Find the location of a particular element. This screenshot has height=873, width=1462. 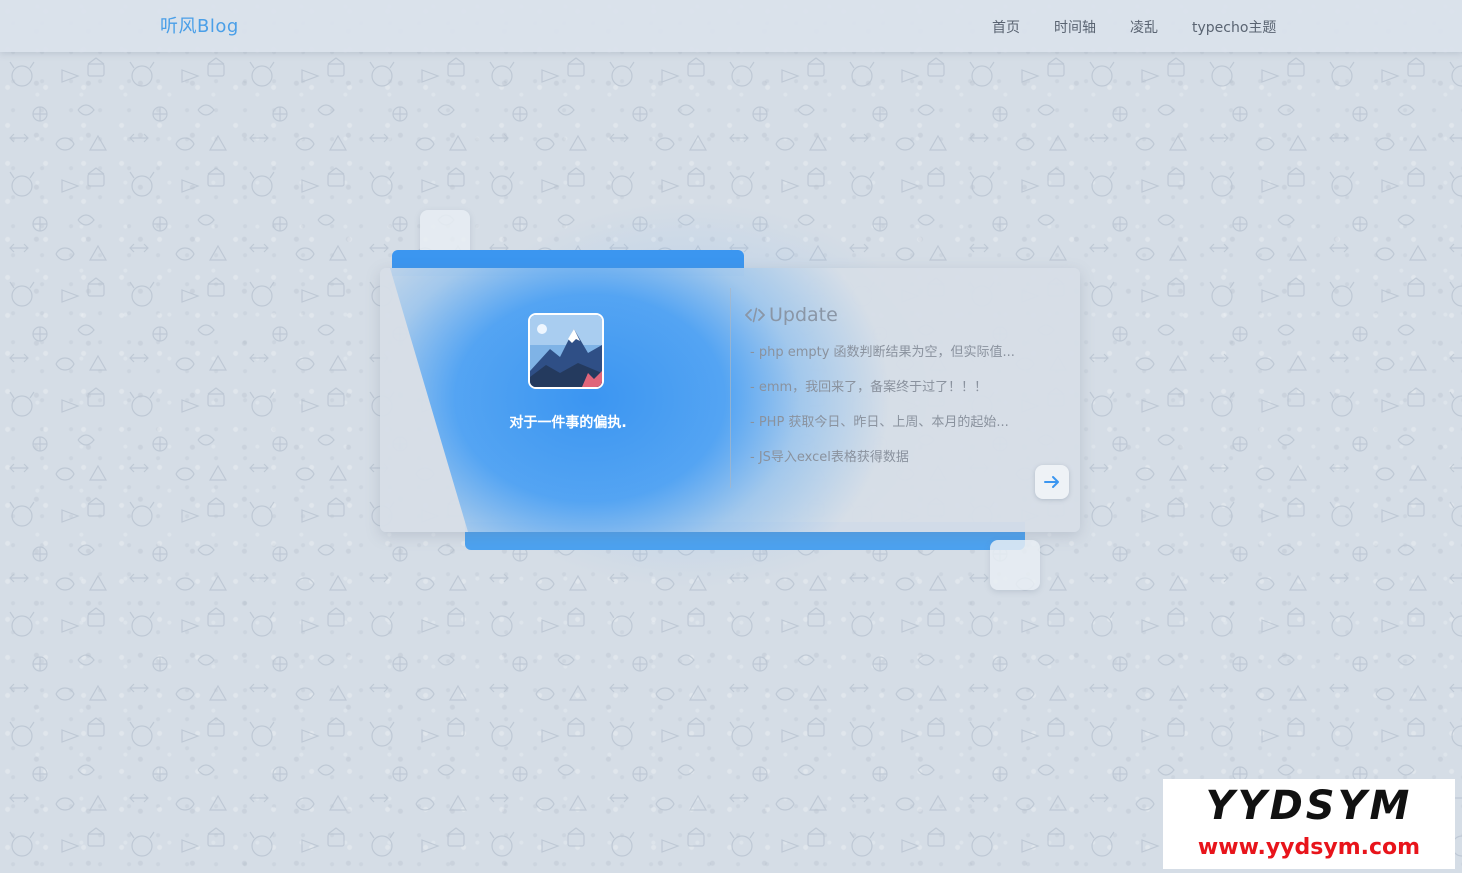

avatar is located at coordinates (566, 351).